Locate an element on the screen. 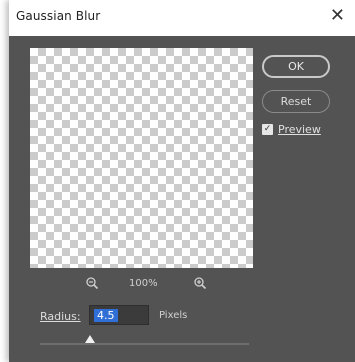 The height and width of the screenshot is (362, 355). zoom-controls: 100% is located at coordinates (141, 284).